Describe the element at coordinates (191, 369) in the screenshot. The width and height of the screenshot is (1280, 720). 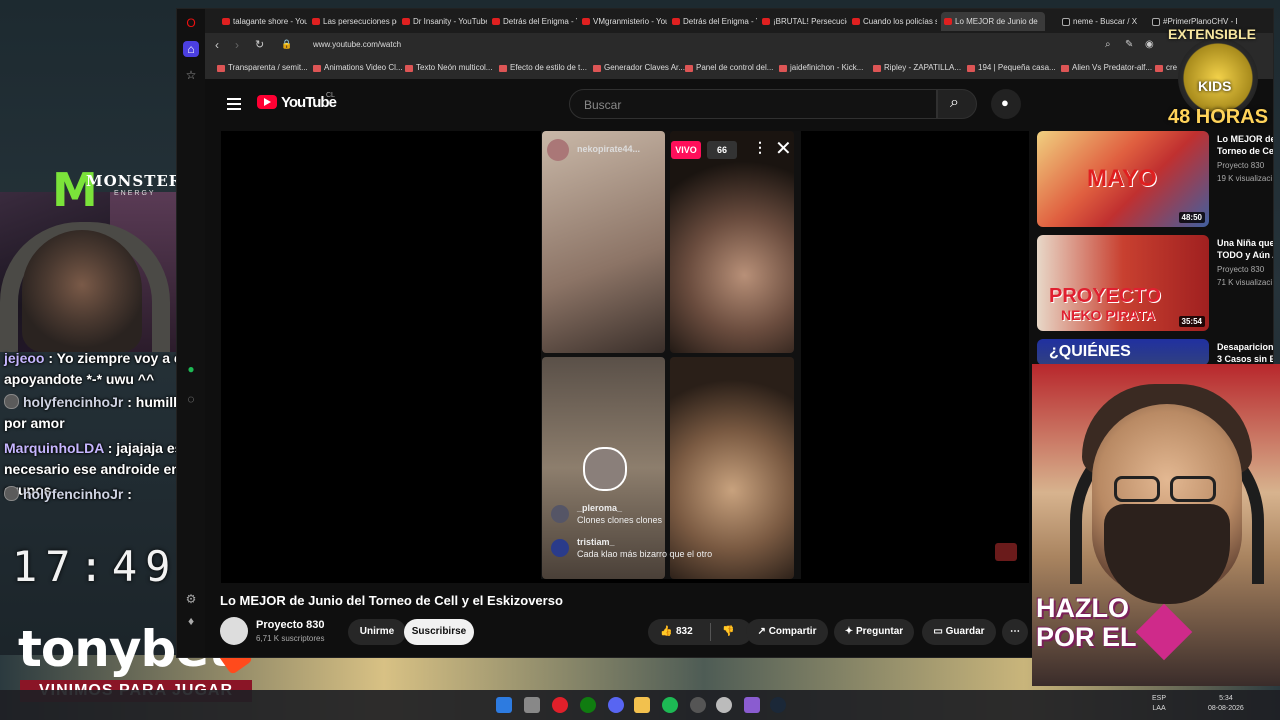
I see `spotify-icon: ●` at that location.